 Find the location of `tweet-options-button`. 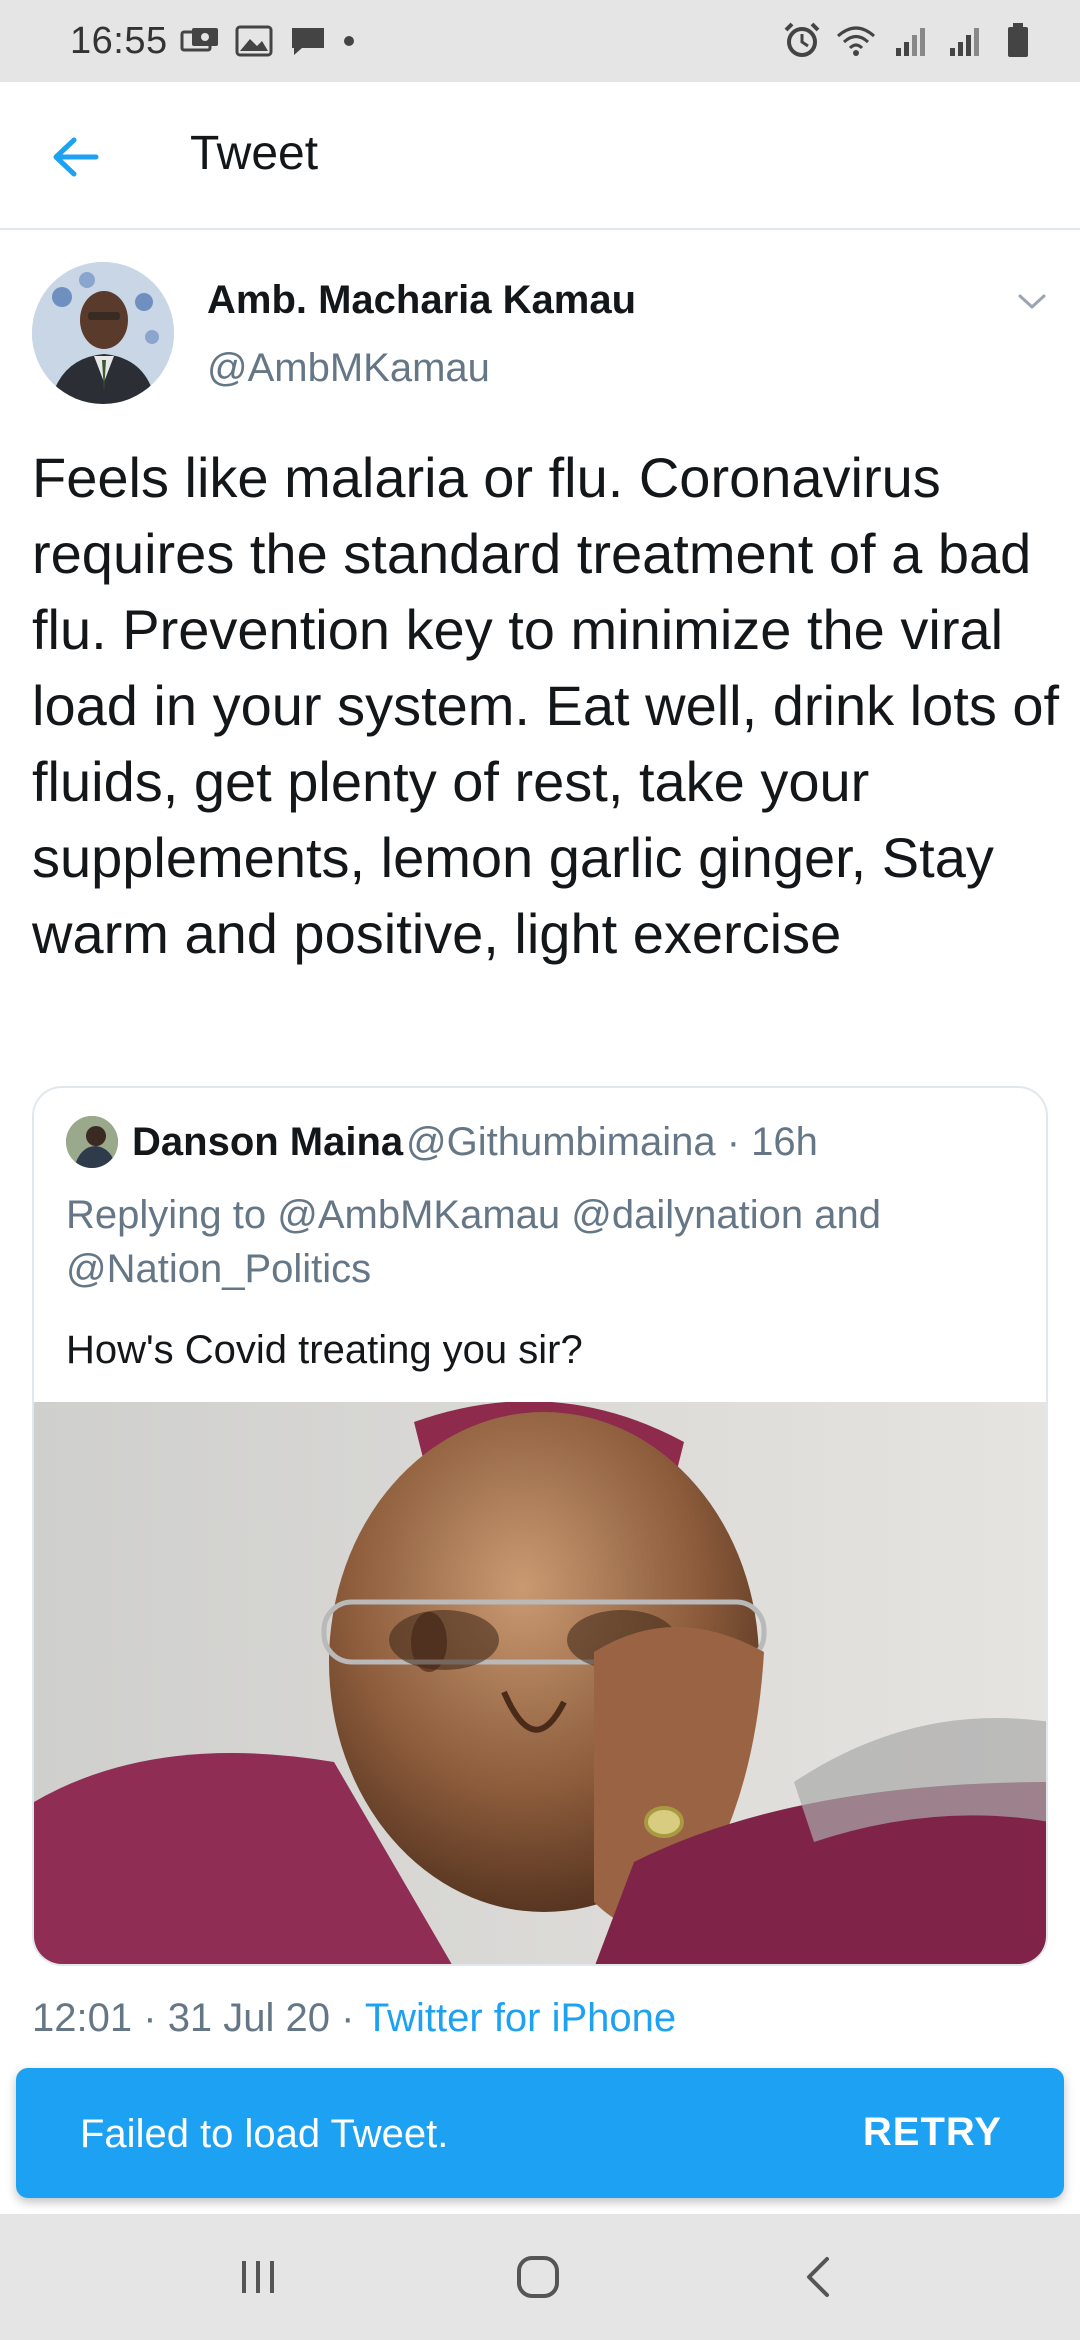

tweet-options-button is located at coordinates (1032, 302).